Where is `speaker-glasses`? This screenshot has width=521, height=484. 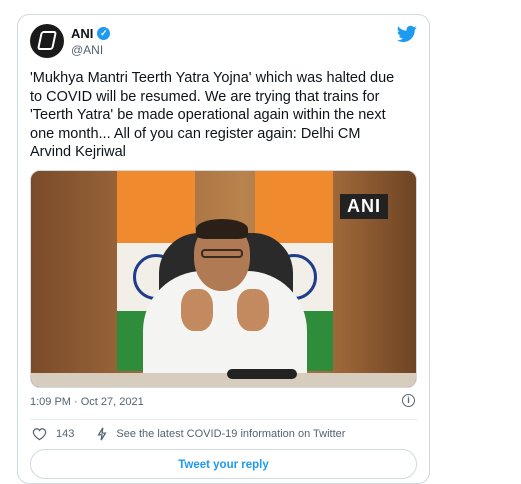
speaker-glasses is located at coordinates (222, 253).